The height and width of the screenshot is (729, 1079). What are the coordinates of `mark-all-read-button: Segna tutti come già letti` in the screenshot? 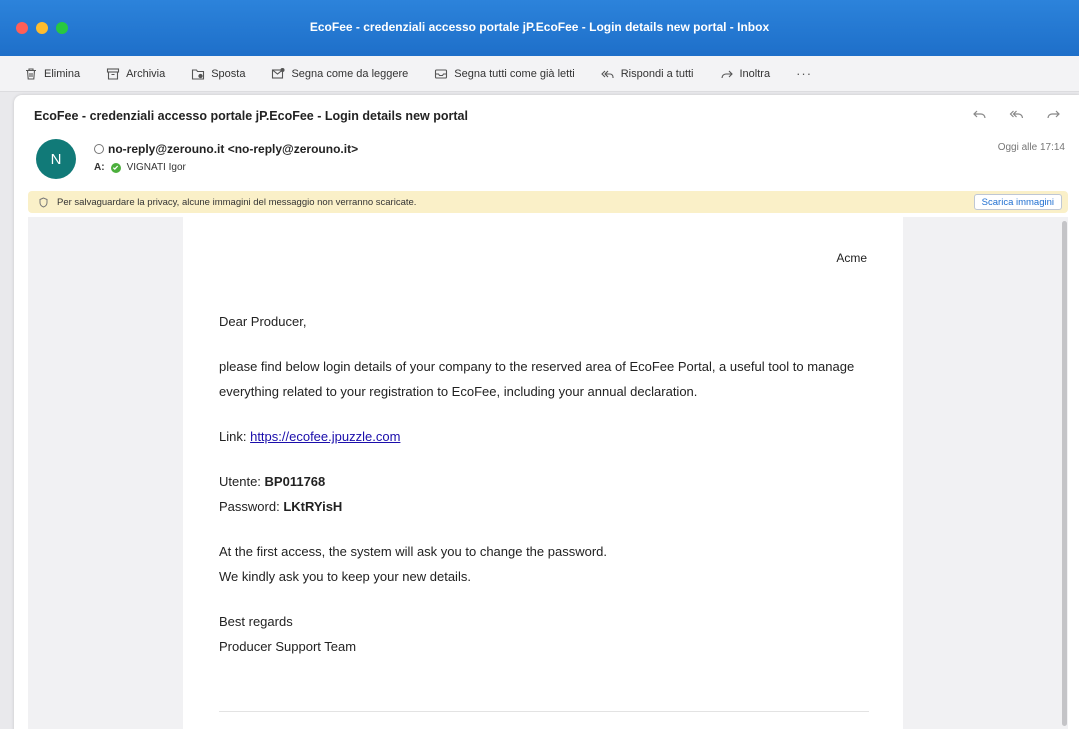 It's located at (504, 74).